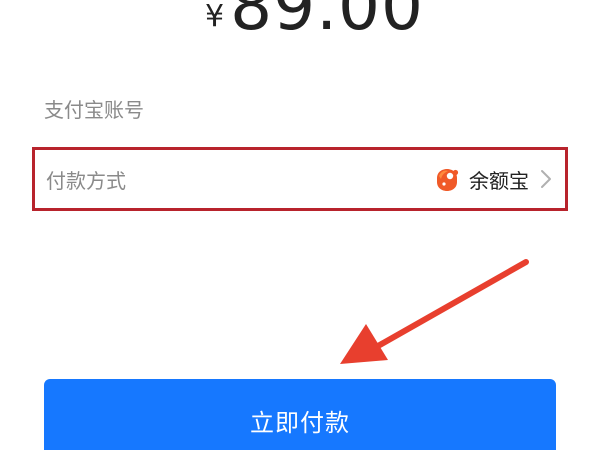 This screenshot has height=450, width=600. I want to click on payment-method-selector: 余额宝, so click(493, 179).